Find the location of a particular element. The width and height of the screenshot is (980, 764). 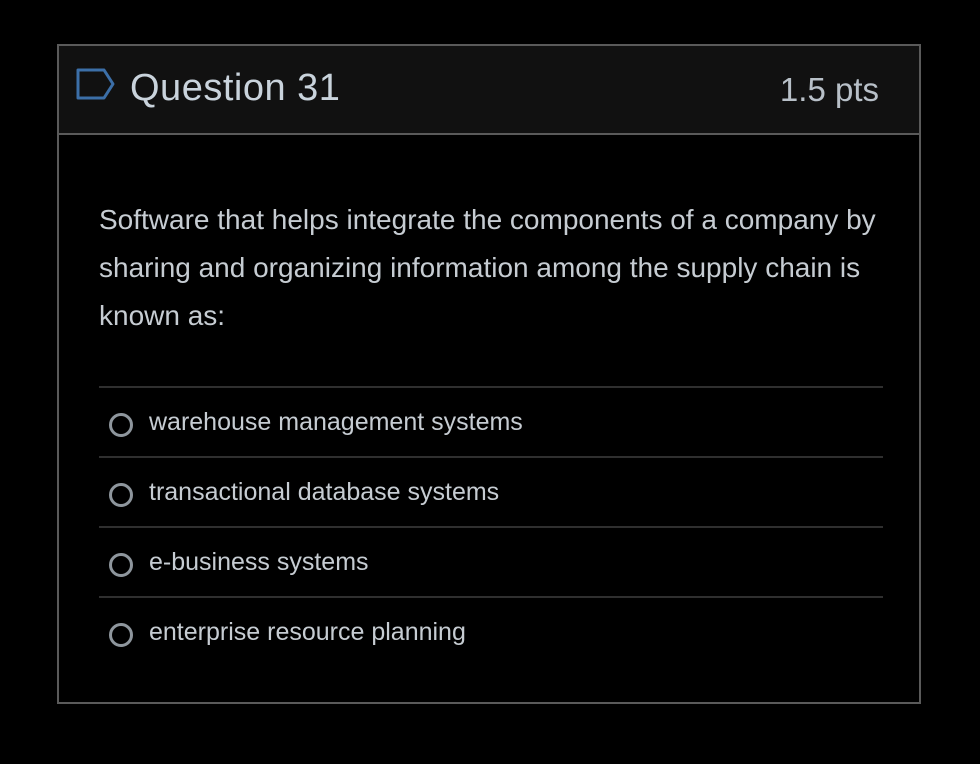

answer-option: warehouse management systems is located at coordinates (491, 423).